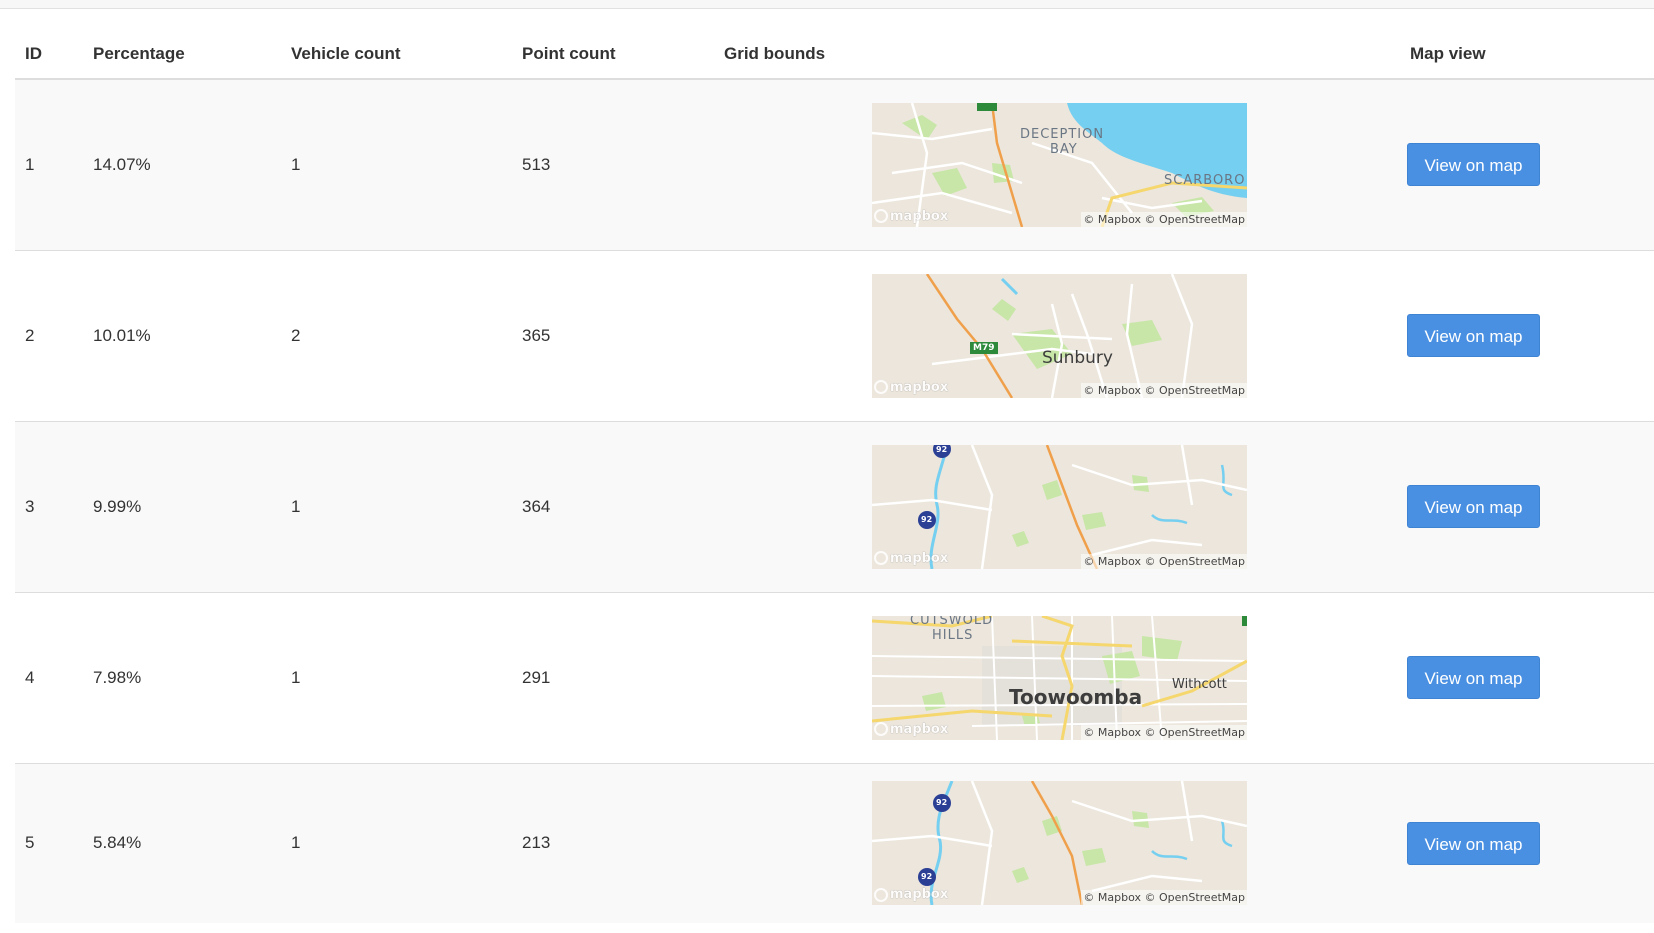 The width and height of the screenshot is (1654, 933). I want to click on map-label: CUTSWOLD, so click(952, 621).